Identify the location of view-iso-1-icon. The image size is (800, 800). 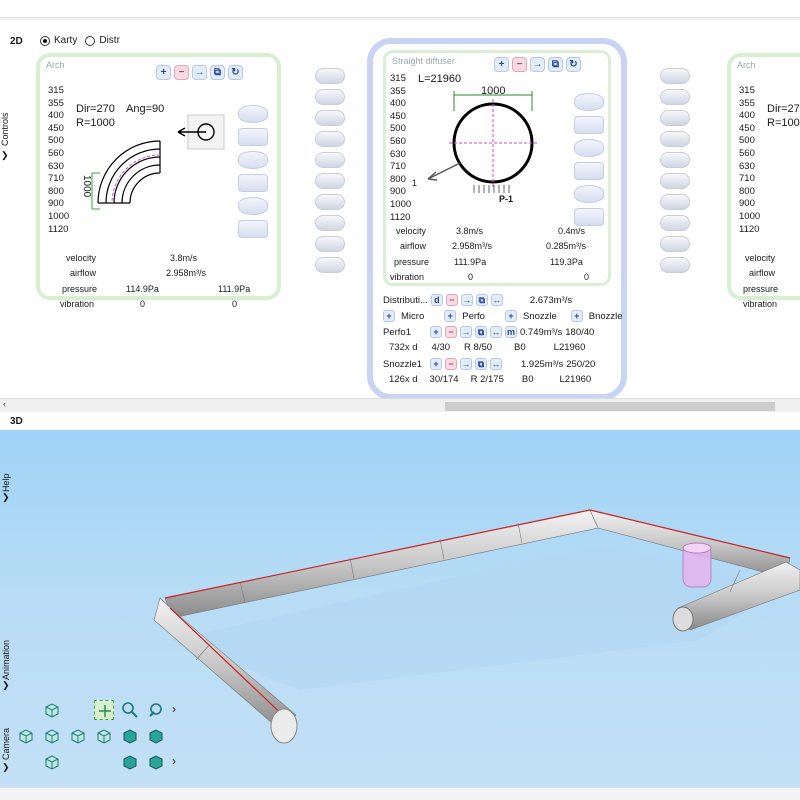
(130, 736).